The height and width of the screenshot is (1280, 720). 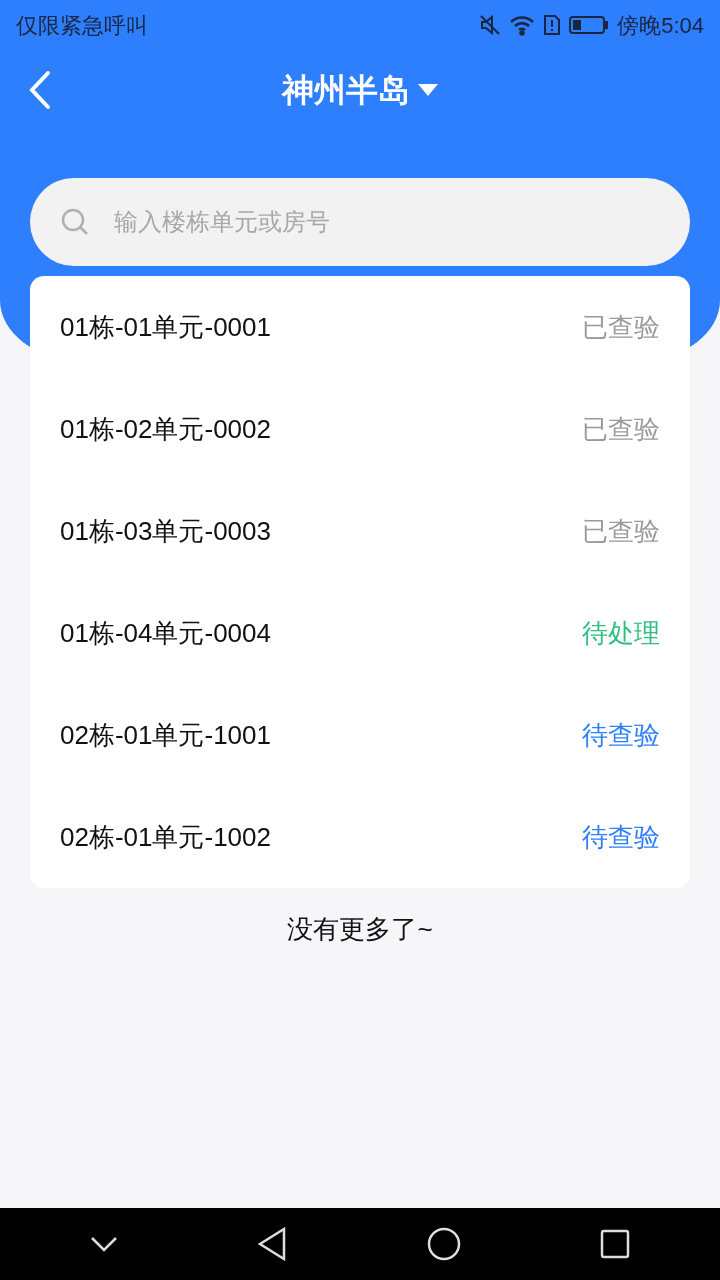 What do you see at coordinates (360, 837) in the screenshot?
I see `room-row: 02栋-01单元-1002 待查验` at bounding box center [360, 837].